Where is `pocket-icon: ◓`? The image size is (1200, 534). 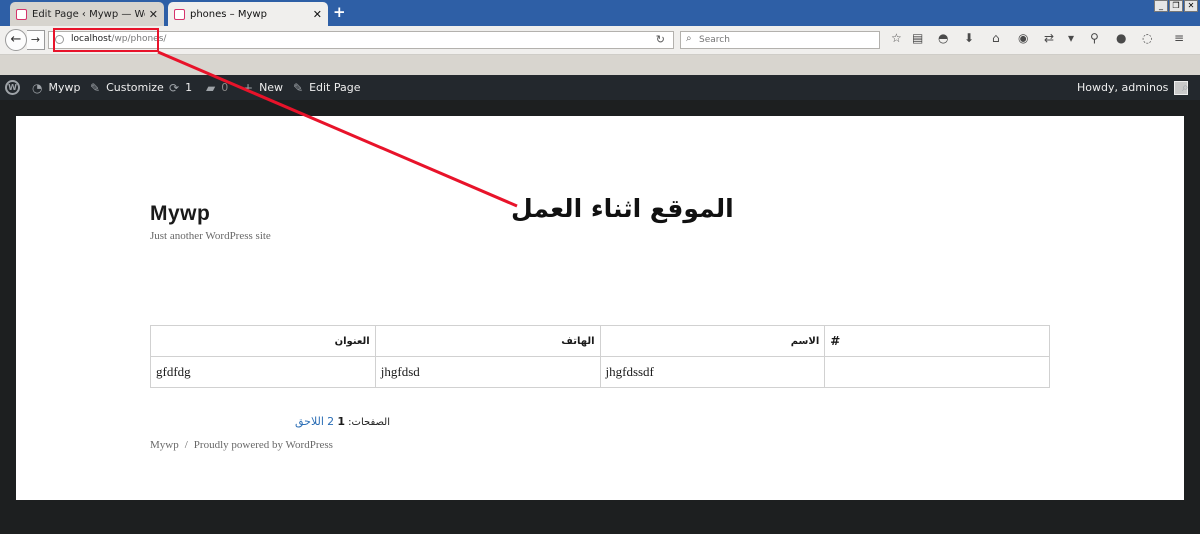 pocket-icon: ◓ is located at coordinates (943, 38).